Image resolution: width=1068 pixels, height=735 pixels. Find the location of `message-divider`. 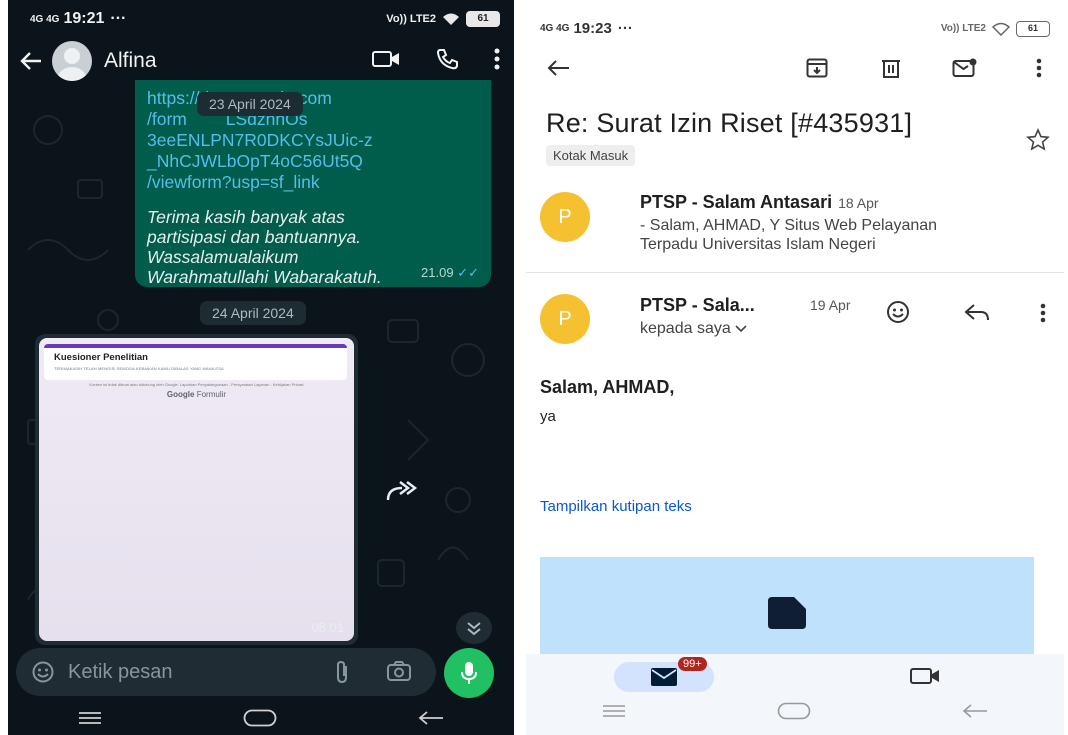

message-divider is located at coordinates (795, 272).